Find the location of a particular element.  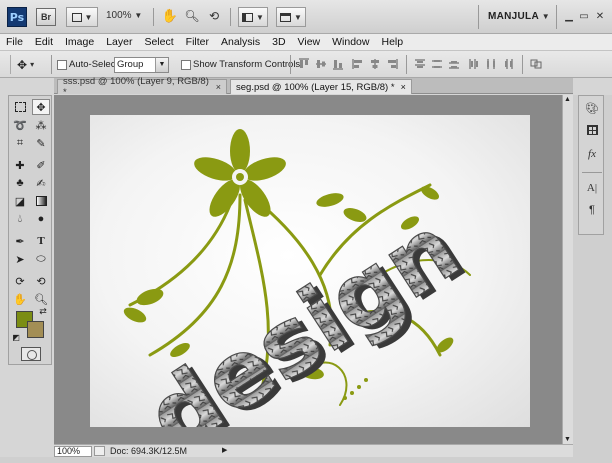

align-vertical-centers-icon is located at coordinates (321, 64).